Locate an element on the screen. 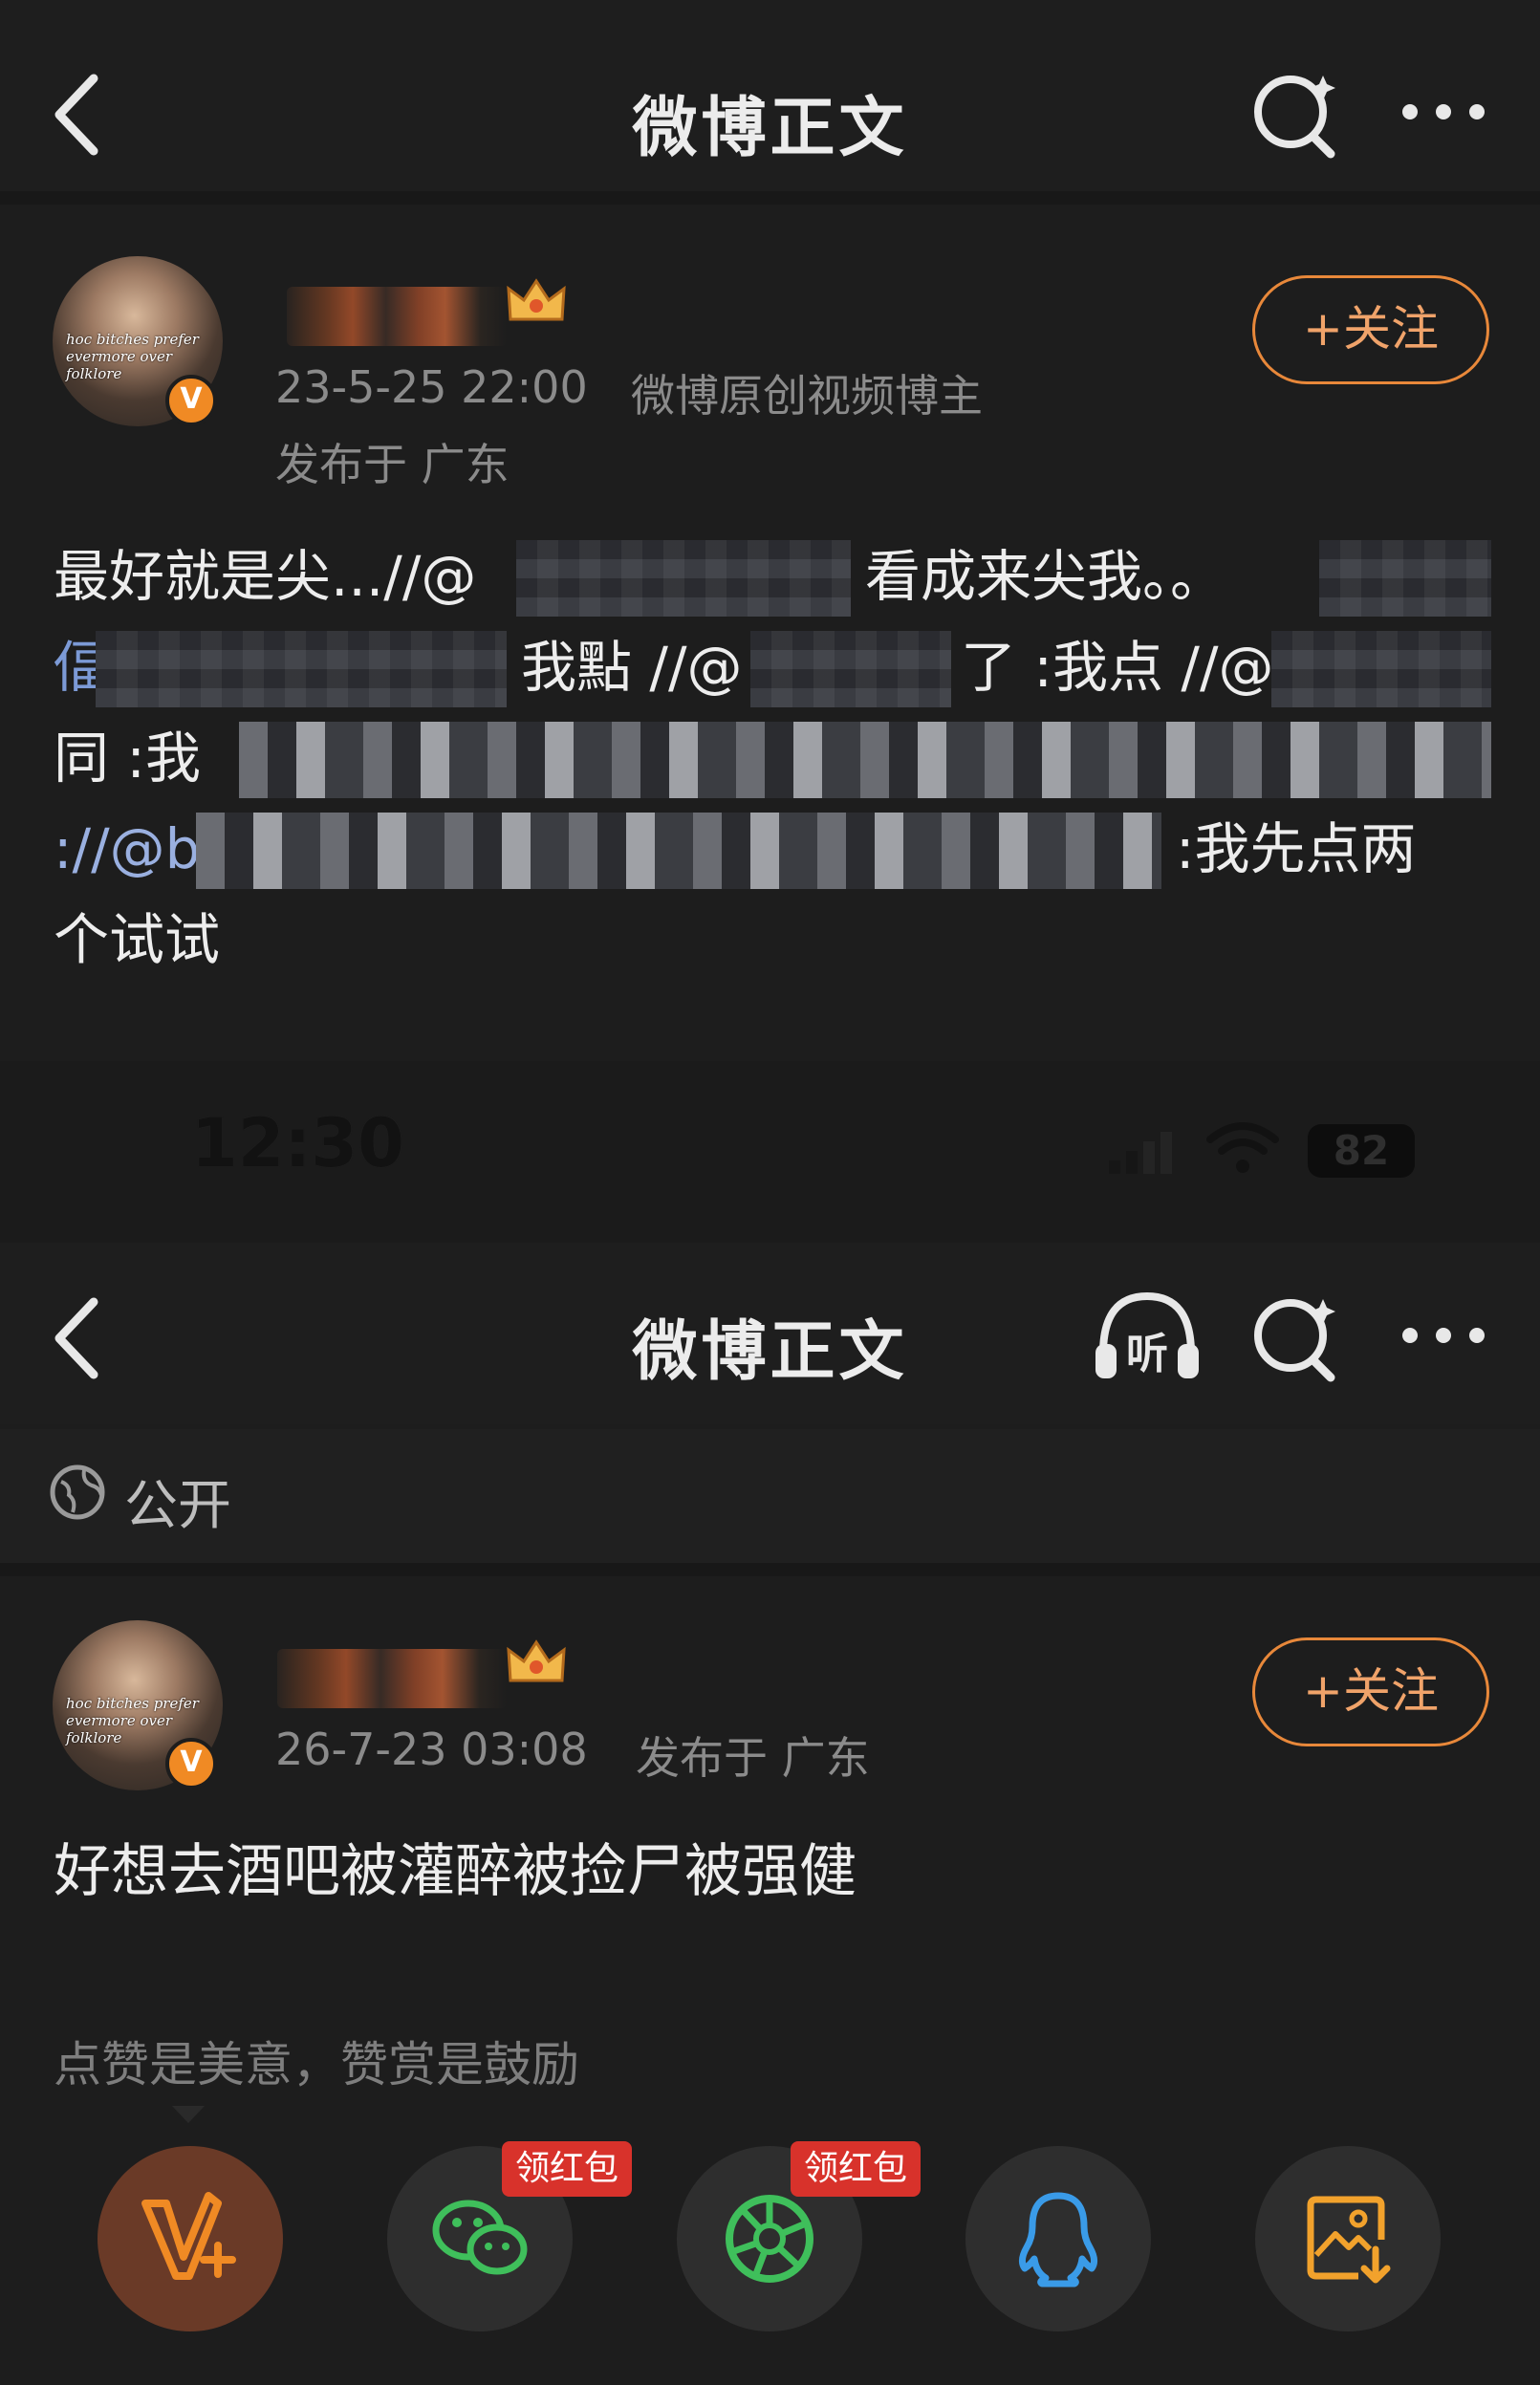 The height and width of the screenshot is (2385, 1540). wechat-icon is located at coordinates (480, 2237).